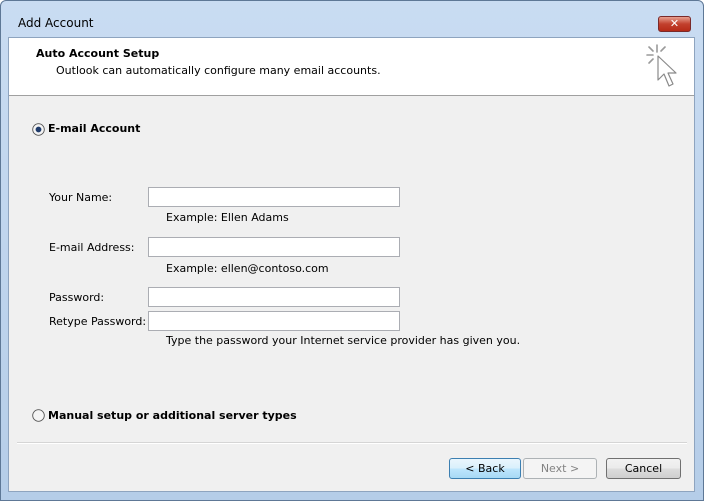 This screenshot has width=704, height=501. I want to click on email-address-hint: Example: ellen@contoso.com, so click(247, 268).